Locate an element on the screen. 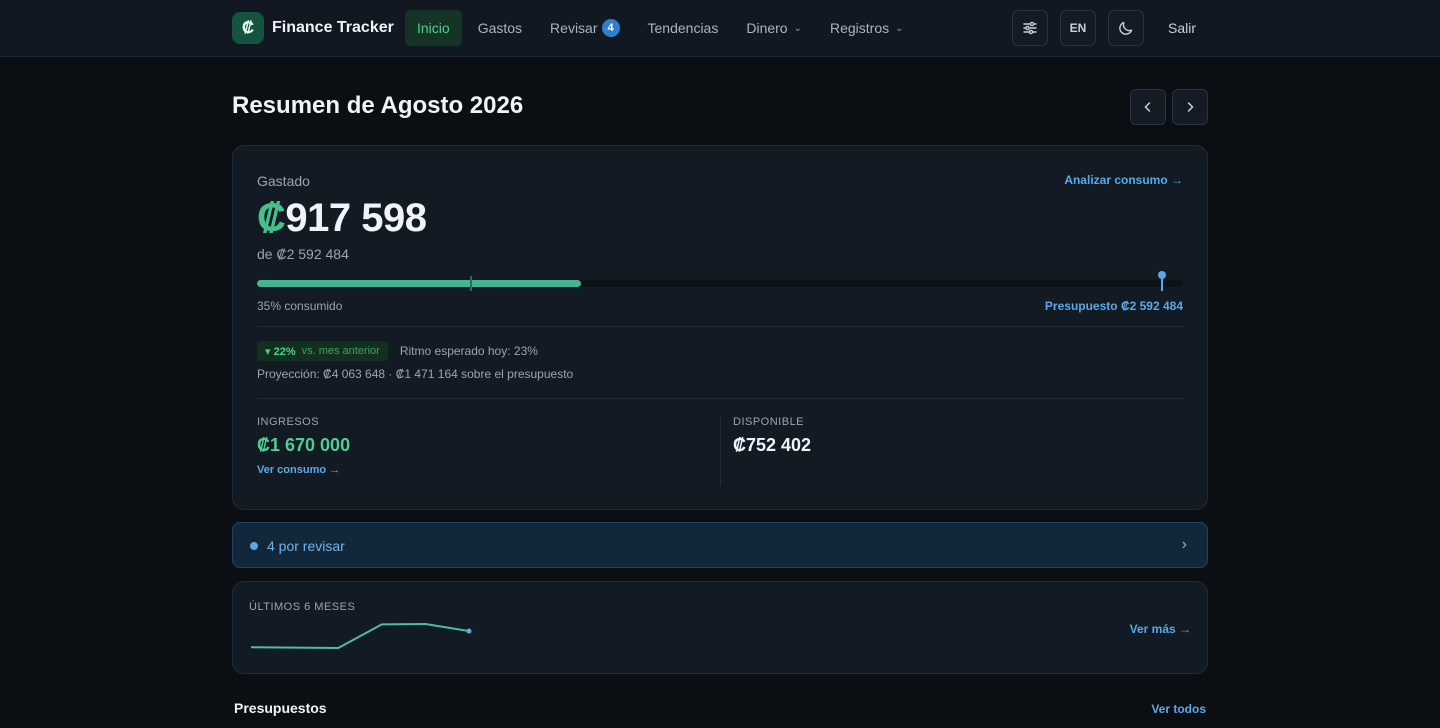  change-percent: ▾ 22% is located at coordinates (280, 351).